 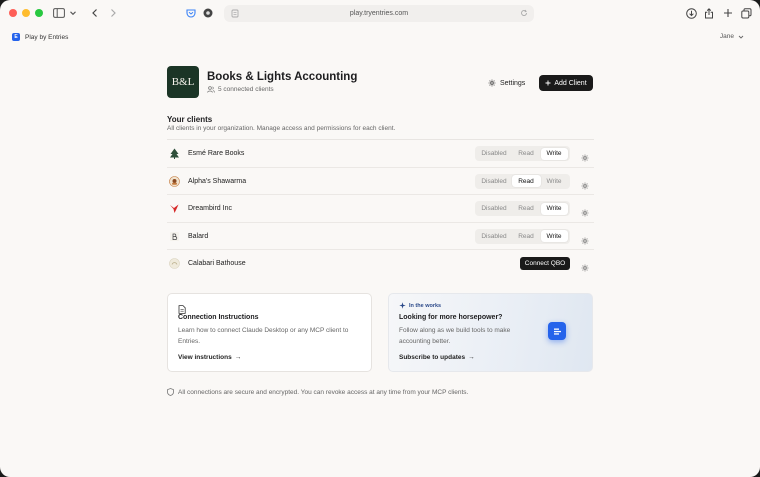 What do you see at coordinates (380, 264) in the screenshot?
I see `client-row: Calabari Bathouse Connect QBO` at bounding box center [380, 264].